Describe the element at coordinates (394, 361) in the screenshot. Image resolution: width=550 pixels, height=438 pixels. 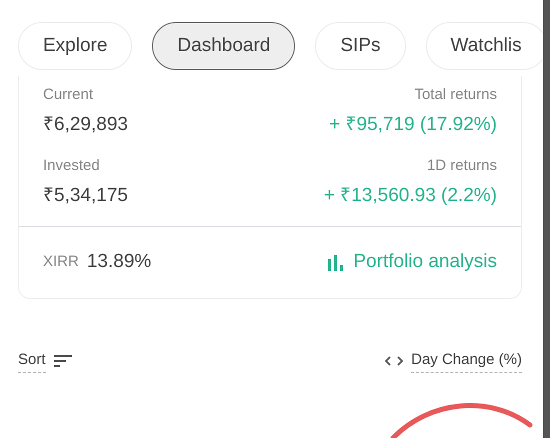
I see `left-right-arrows-icon` at that location.